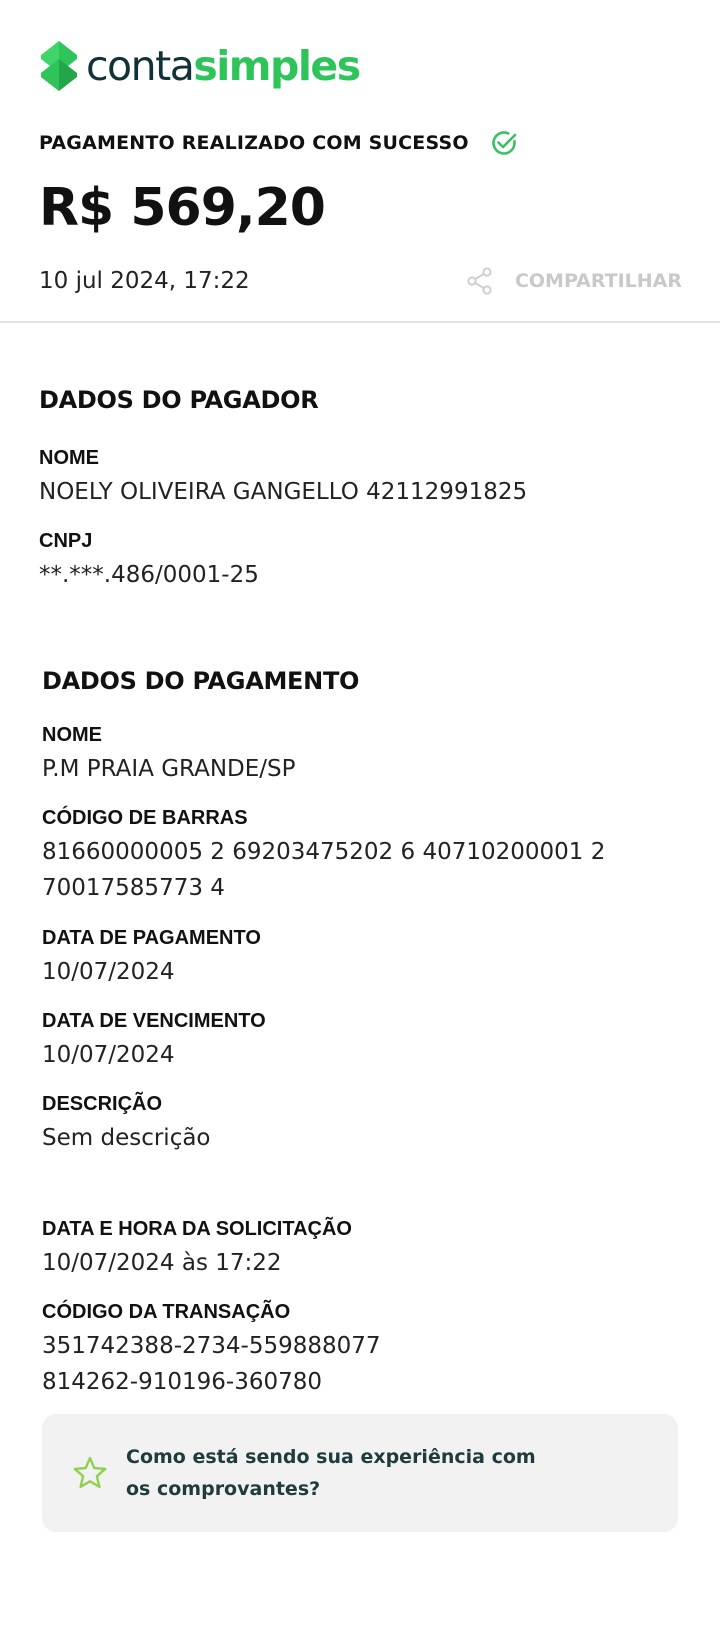 This screenshot has width=720, height=1638. What do you see at coordinates (126, 1138) in the screenshot?
I see `field-value: Sem descrição` at bounding box center [126, 1138].